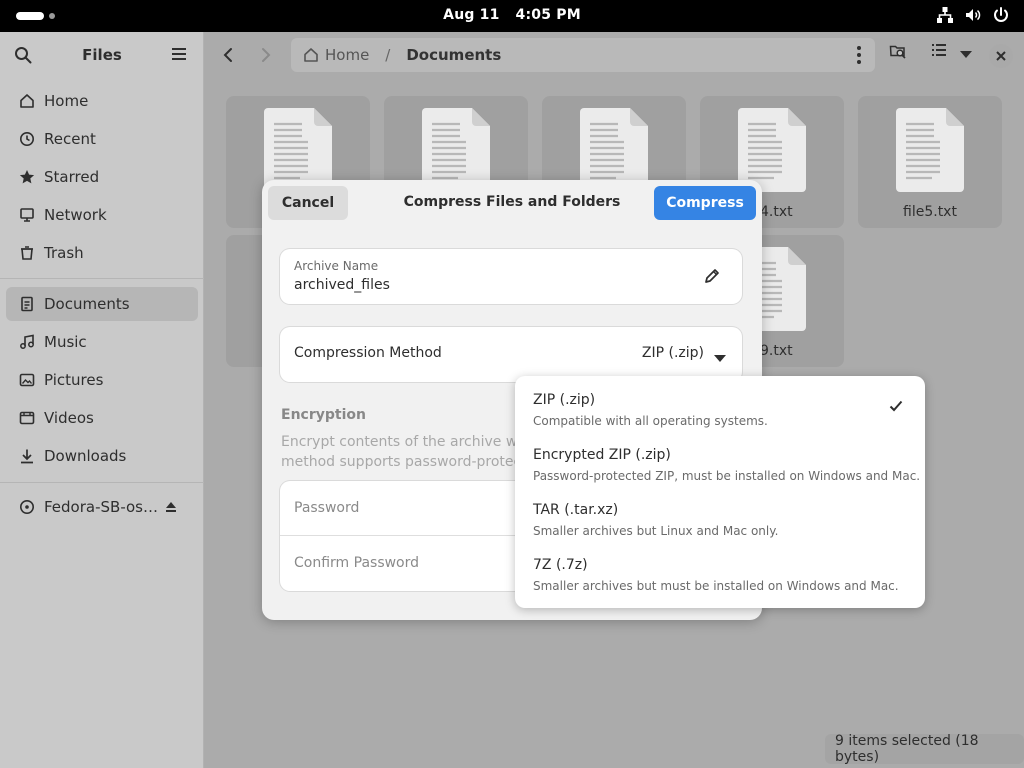 The width and height of the screenshot is (1024, 768). I want to click on file-tile: file5.txt, so click(930, 162).